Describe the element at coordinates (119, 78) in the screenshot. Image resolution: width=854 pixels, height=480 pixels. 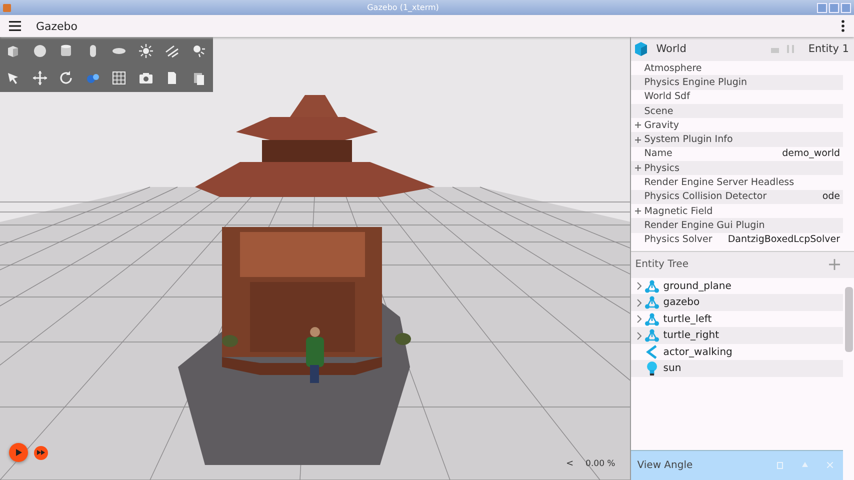
I see `grid-icon` at that location.